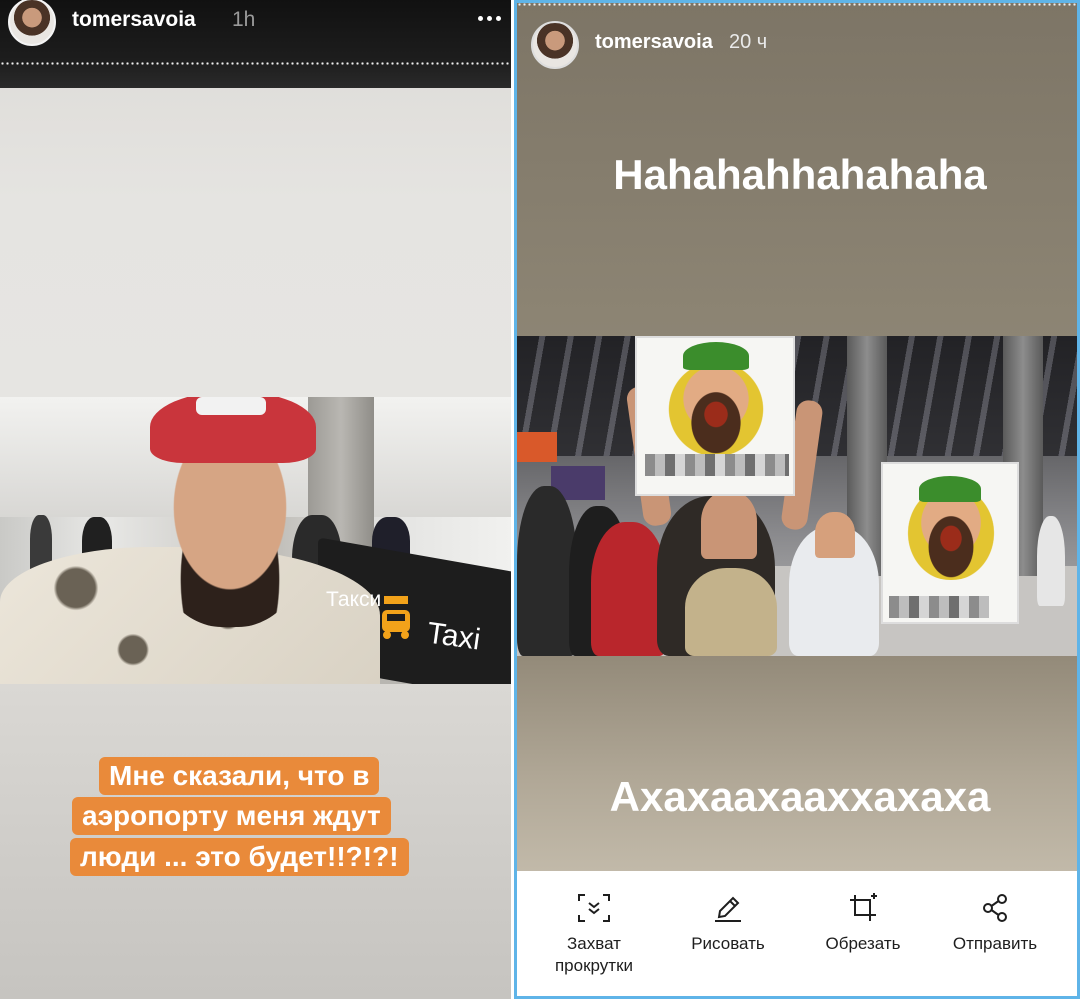 Image resolution: width=1080 pixels, height=999 pixels. What do you see at coordinates (244, 19) in the screenshot?
I see `story-time: 1h` at bounding box center [244, 19].